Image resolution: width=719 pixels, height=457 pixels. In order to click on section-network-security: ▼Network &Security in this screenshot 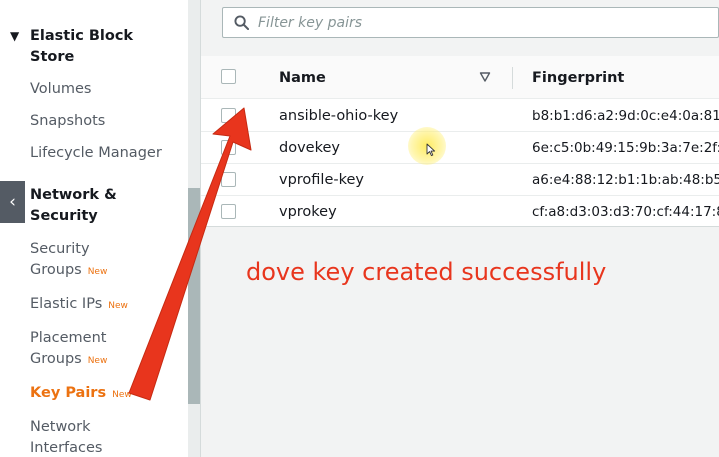, I will do `click(63, 206)`.